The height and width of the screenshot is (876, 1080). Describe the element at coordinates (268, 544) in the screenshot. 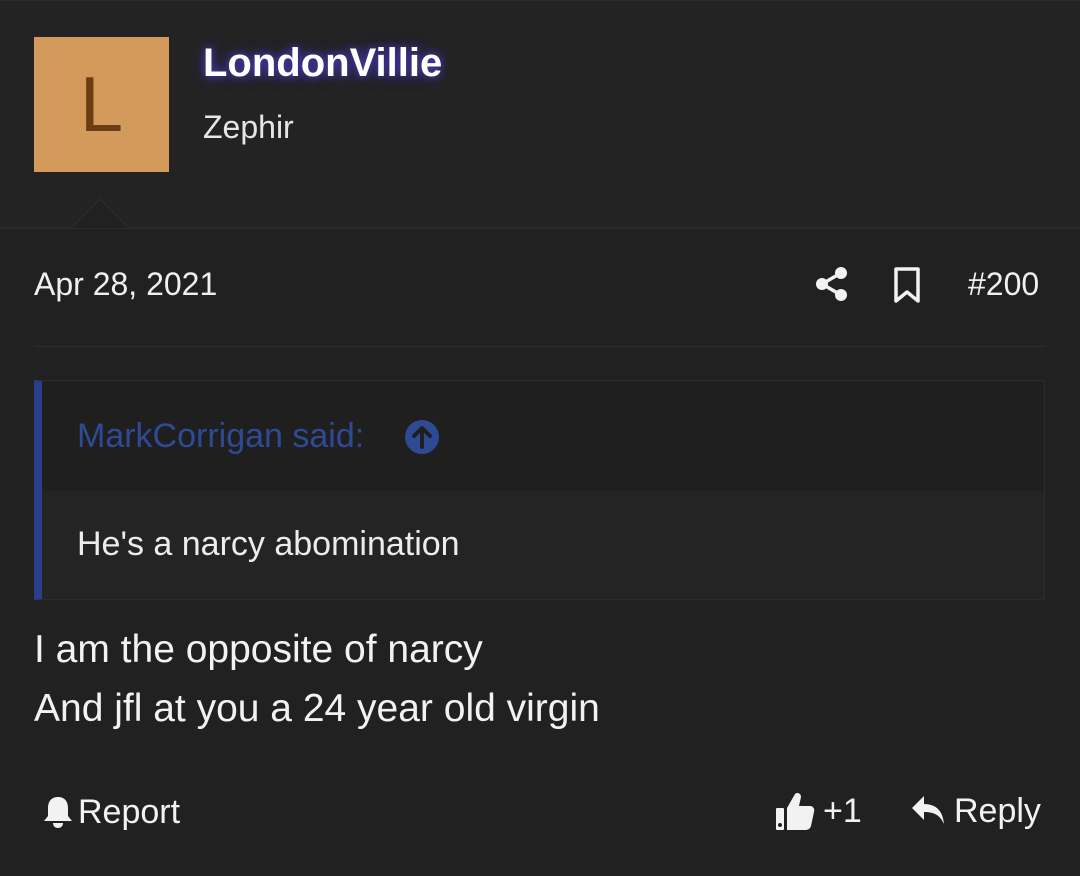

I see `quote-body: He's a narcy abomination` at that location.